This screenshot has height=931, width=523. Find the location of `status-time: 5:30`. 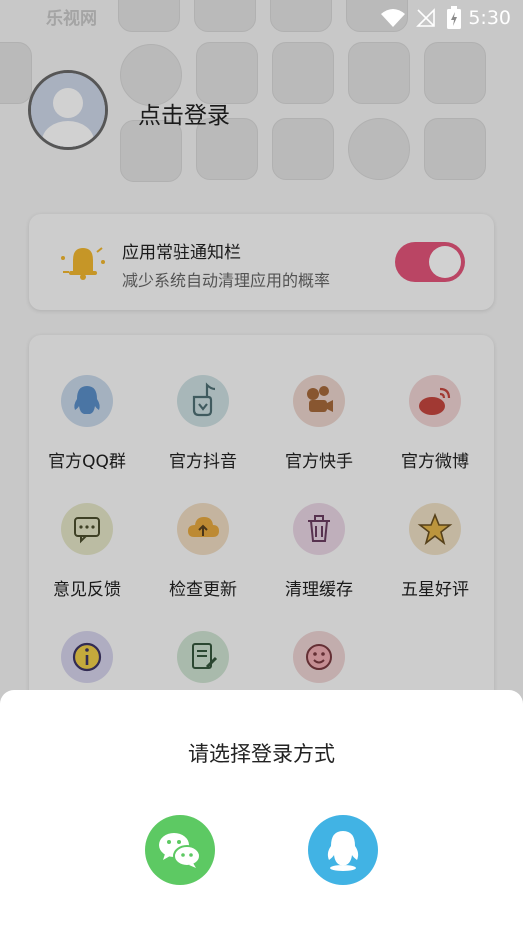

status-time: 5:30 is located at coordinates (489, 18).